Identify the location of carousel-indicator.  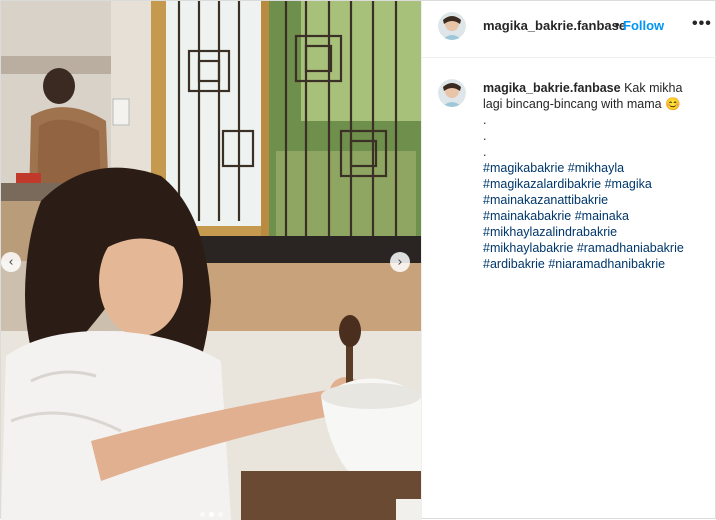
(211, 514).